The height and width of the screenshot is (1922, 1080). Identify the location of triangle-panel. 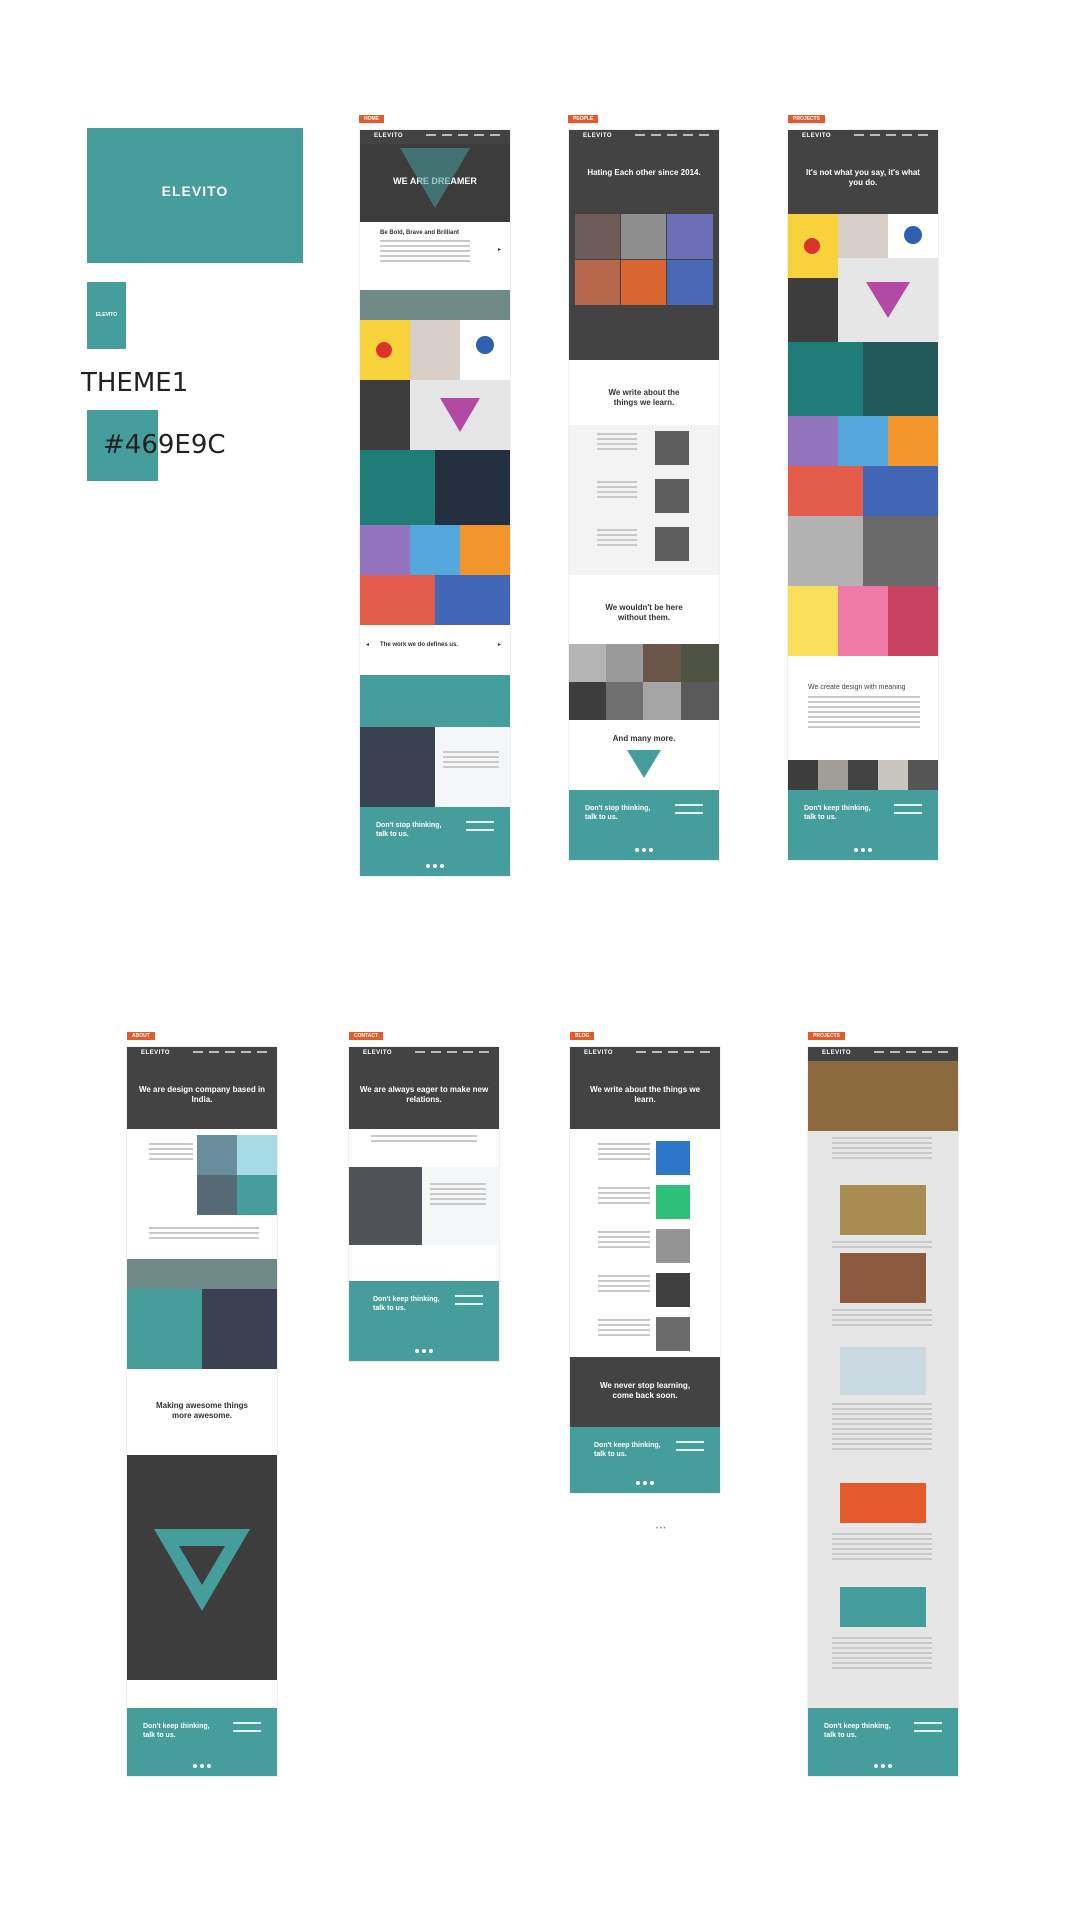
(202, 1567).